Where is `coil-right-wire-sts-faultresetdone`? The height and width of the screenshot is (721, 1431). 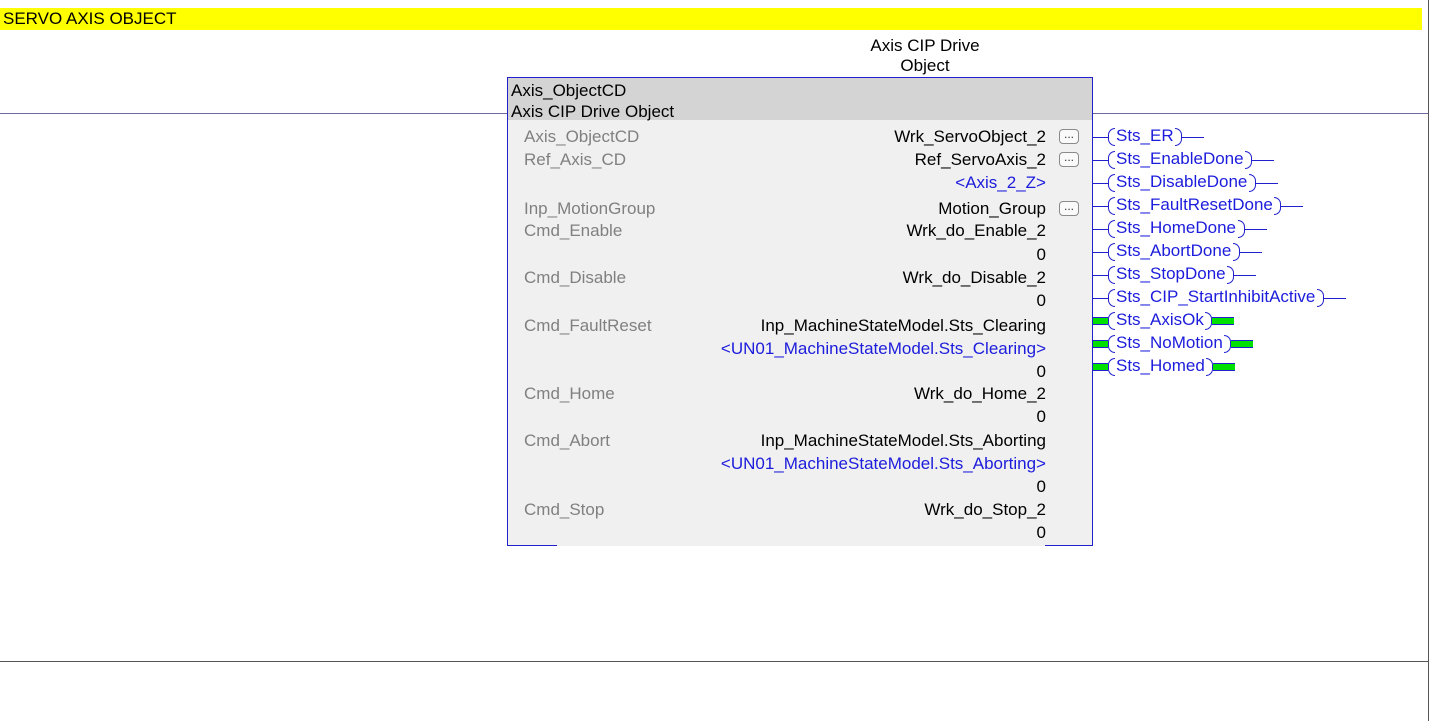 coil-right-wire-sts-faultresetdone is located at coordinates (1292, 206).